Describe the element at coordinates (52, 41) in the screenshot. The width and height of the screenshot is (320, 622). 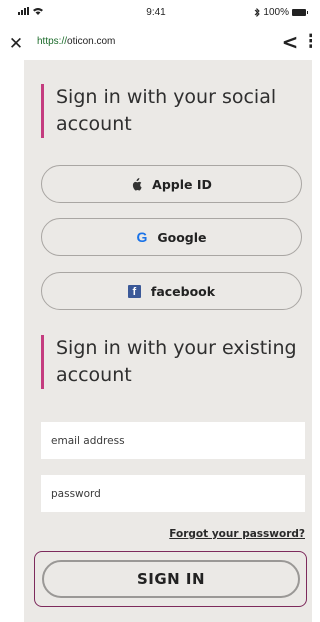
I see `url-scheme: https://` at that location.